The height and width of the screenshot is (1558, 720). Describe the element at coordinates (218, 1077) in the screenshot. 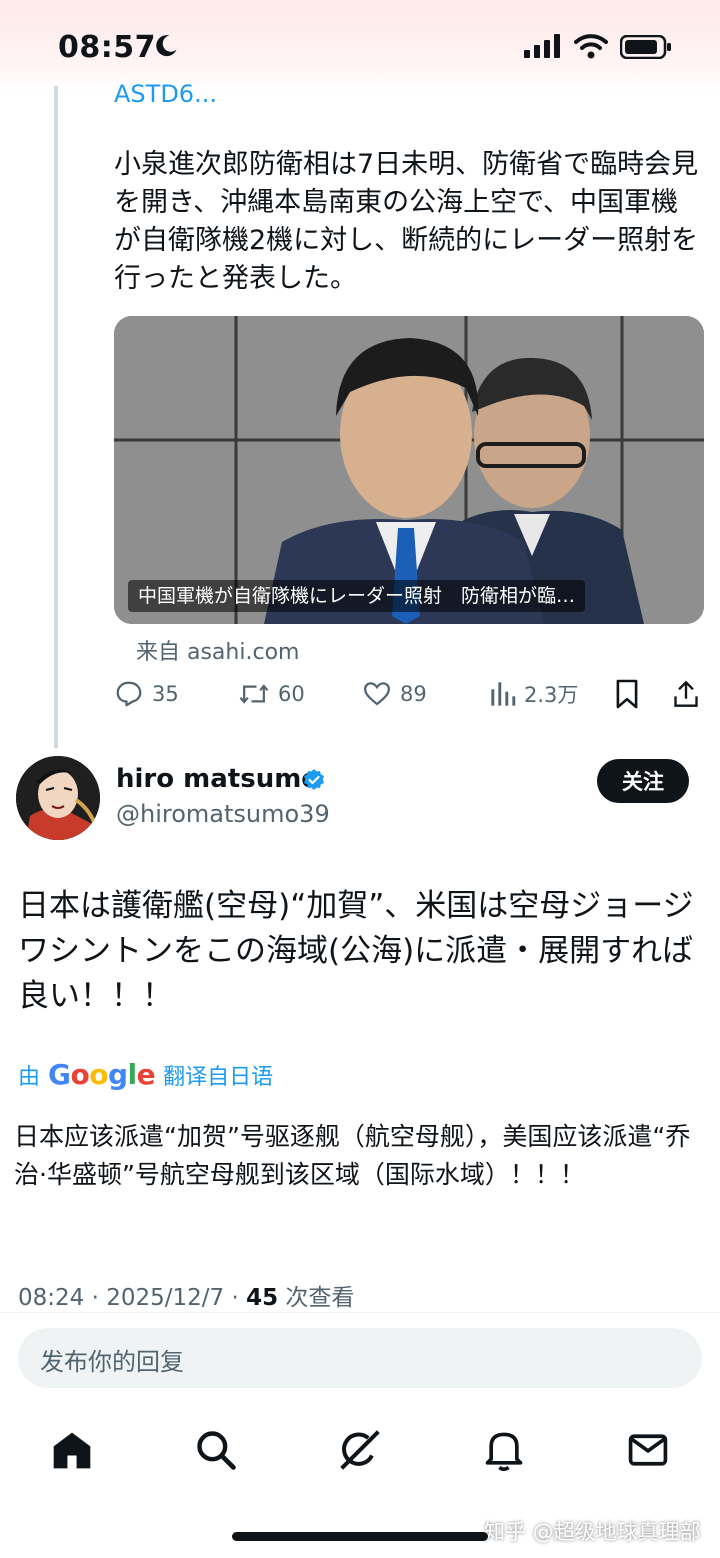

I see `translation-suffix: 翻译自日语` at that location.